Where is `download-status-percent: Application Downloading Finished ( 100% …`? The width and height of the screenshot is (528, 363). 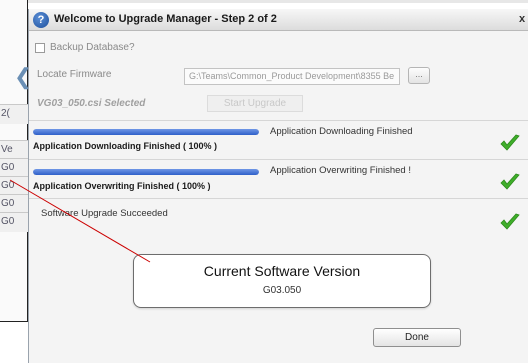 download-status-percent: Application Downloading Finished ( 100% … is located at coordinates (125, 146).